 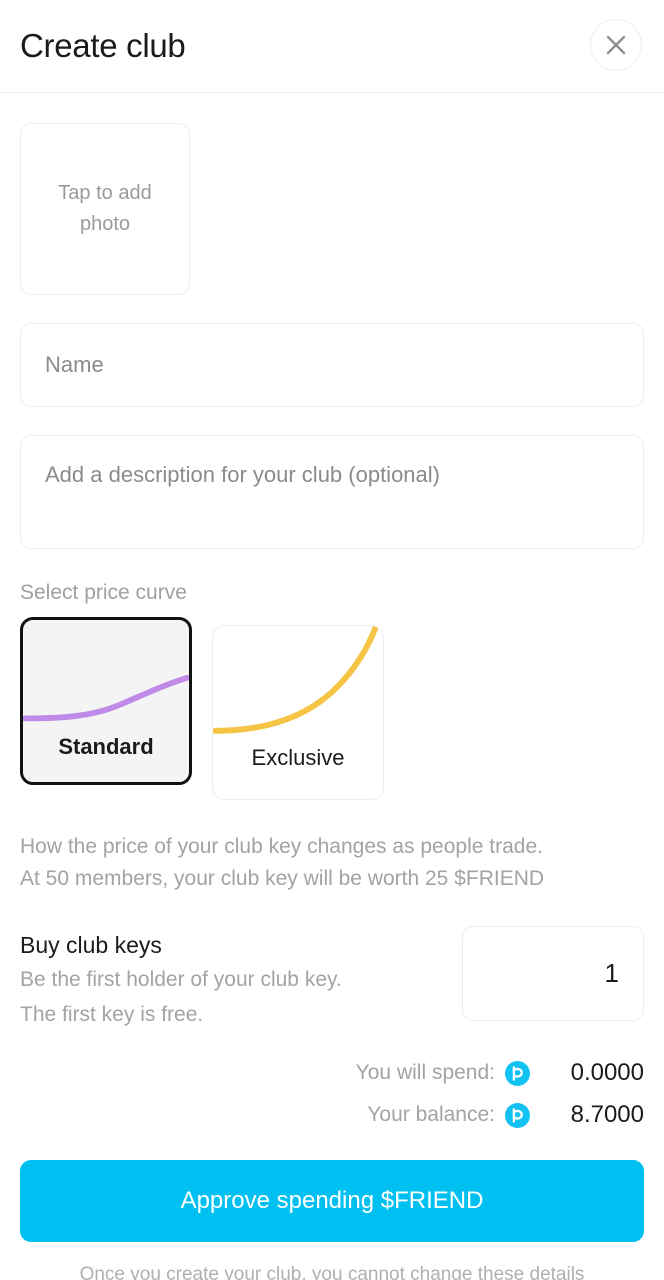 What do you see at coordinates (332, 365) in the screenshot?
I see `club-name-input: Name` at bounding box center [332, 365].